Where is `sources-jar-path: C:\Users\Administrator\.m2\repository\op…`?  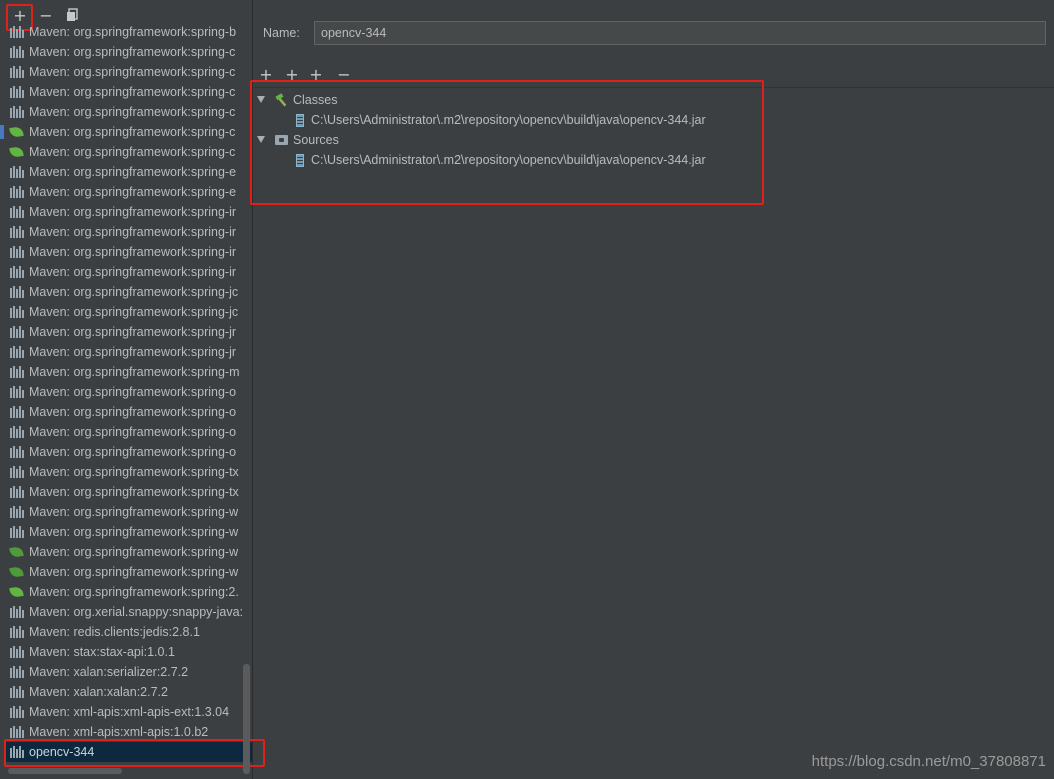
sources-jar-path: C:\Users\Administrator\.m2\repository\op… is located at coordinates (508, 160).